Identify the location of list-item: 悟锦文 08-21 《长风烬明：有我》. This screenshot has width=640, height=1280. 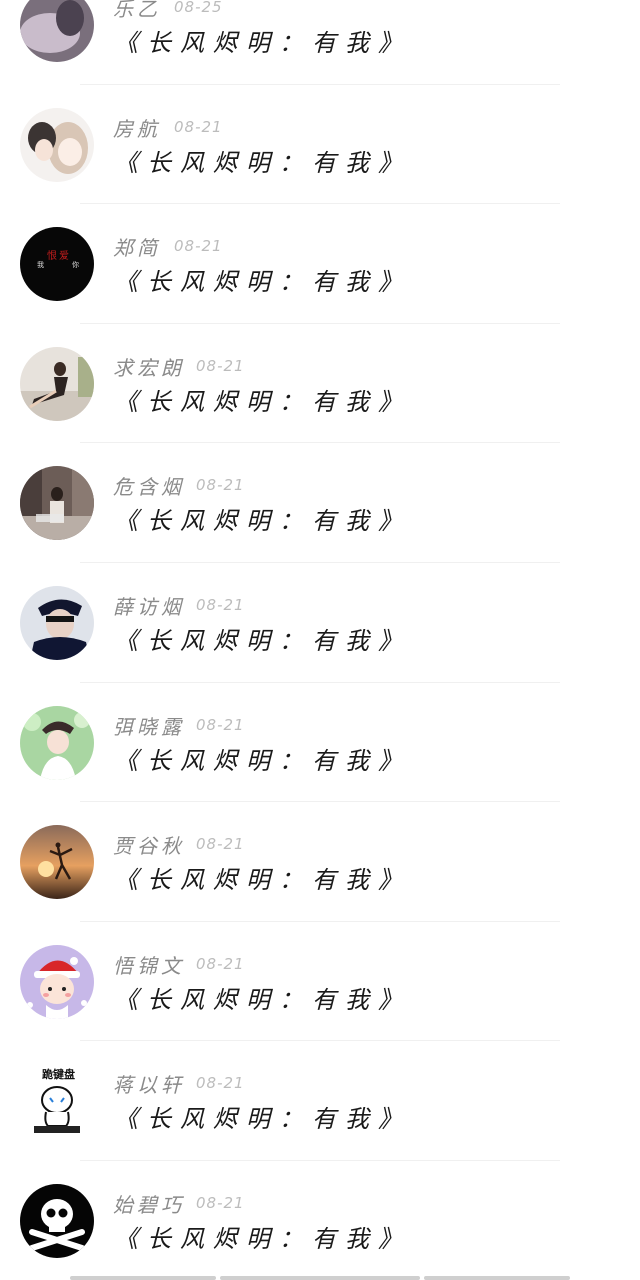
(320, 982).